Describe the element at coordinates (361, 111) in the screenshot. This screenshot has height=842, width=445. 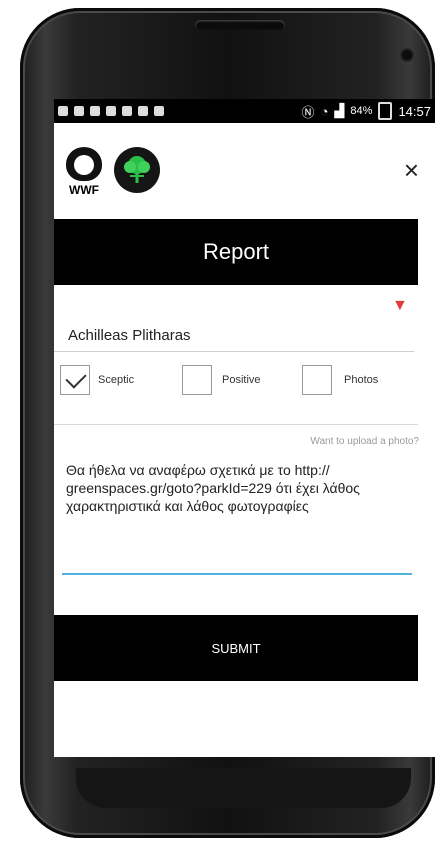
I see `battery-percent: 84%` at that location.